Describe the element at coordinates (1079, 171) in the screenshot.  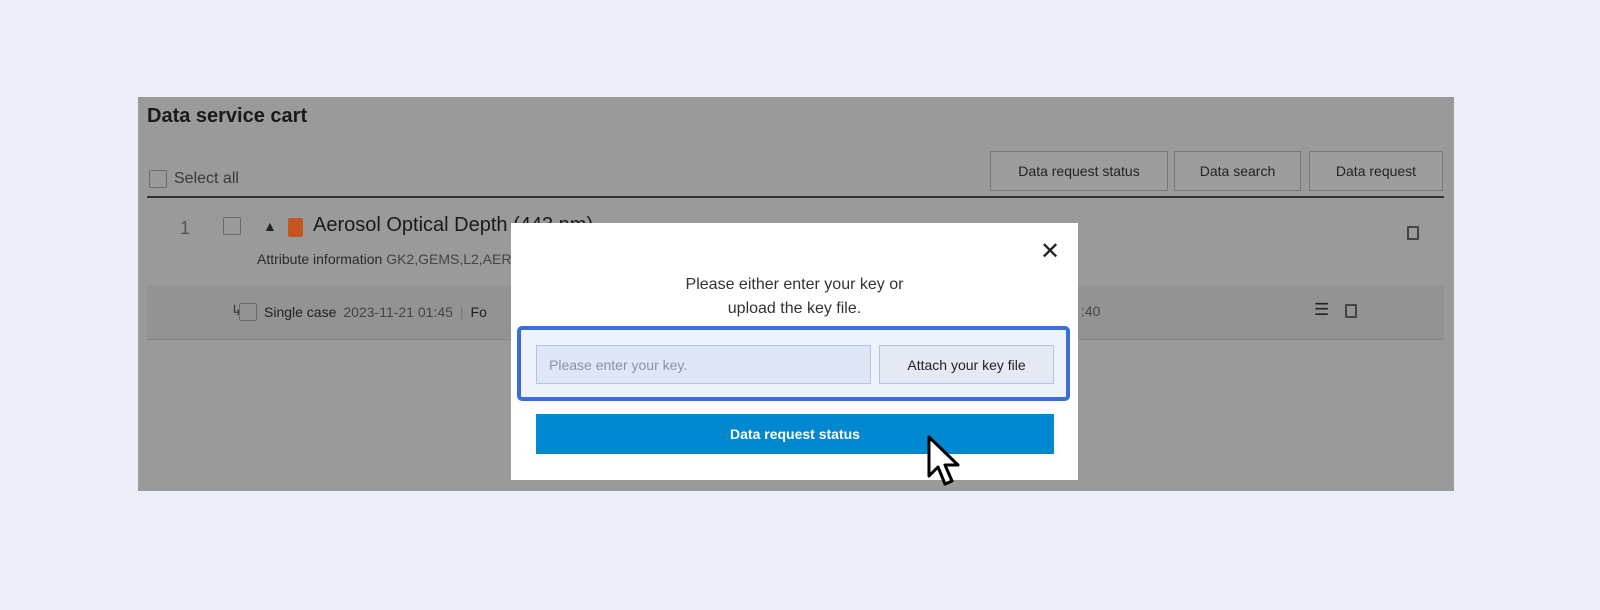
I see `data-request-status-button: Data request status` at that location.